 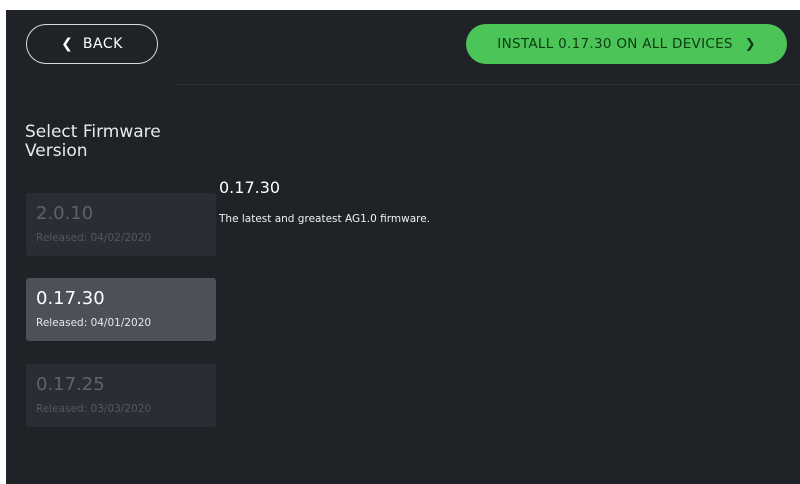 I want to click on version-number: 2.0.10, so click(x=65, y=213).